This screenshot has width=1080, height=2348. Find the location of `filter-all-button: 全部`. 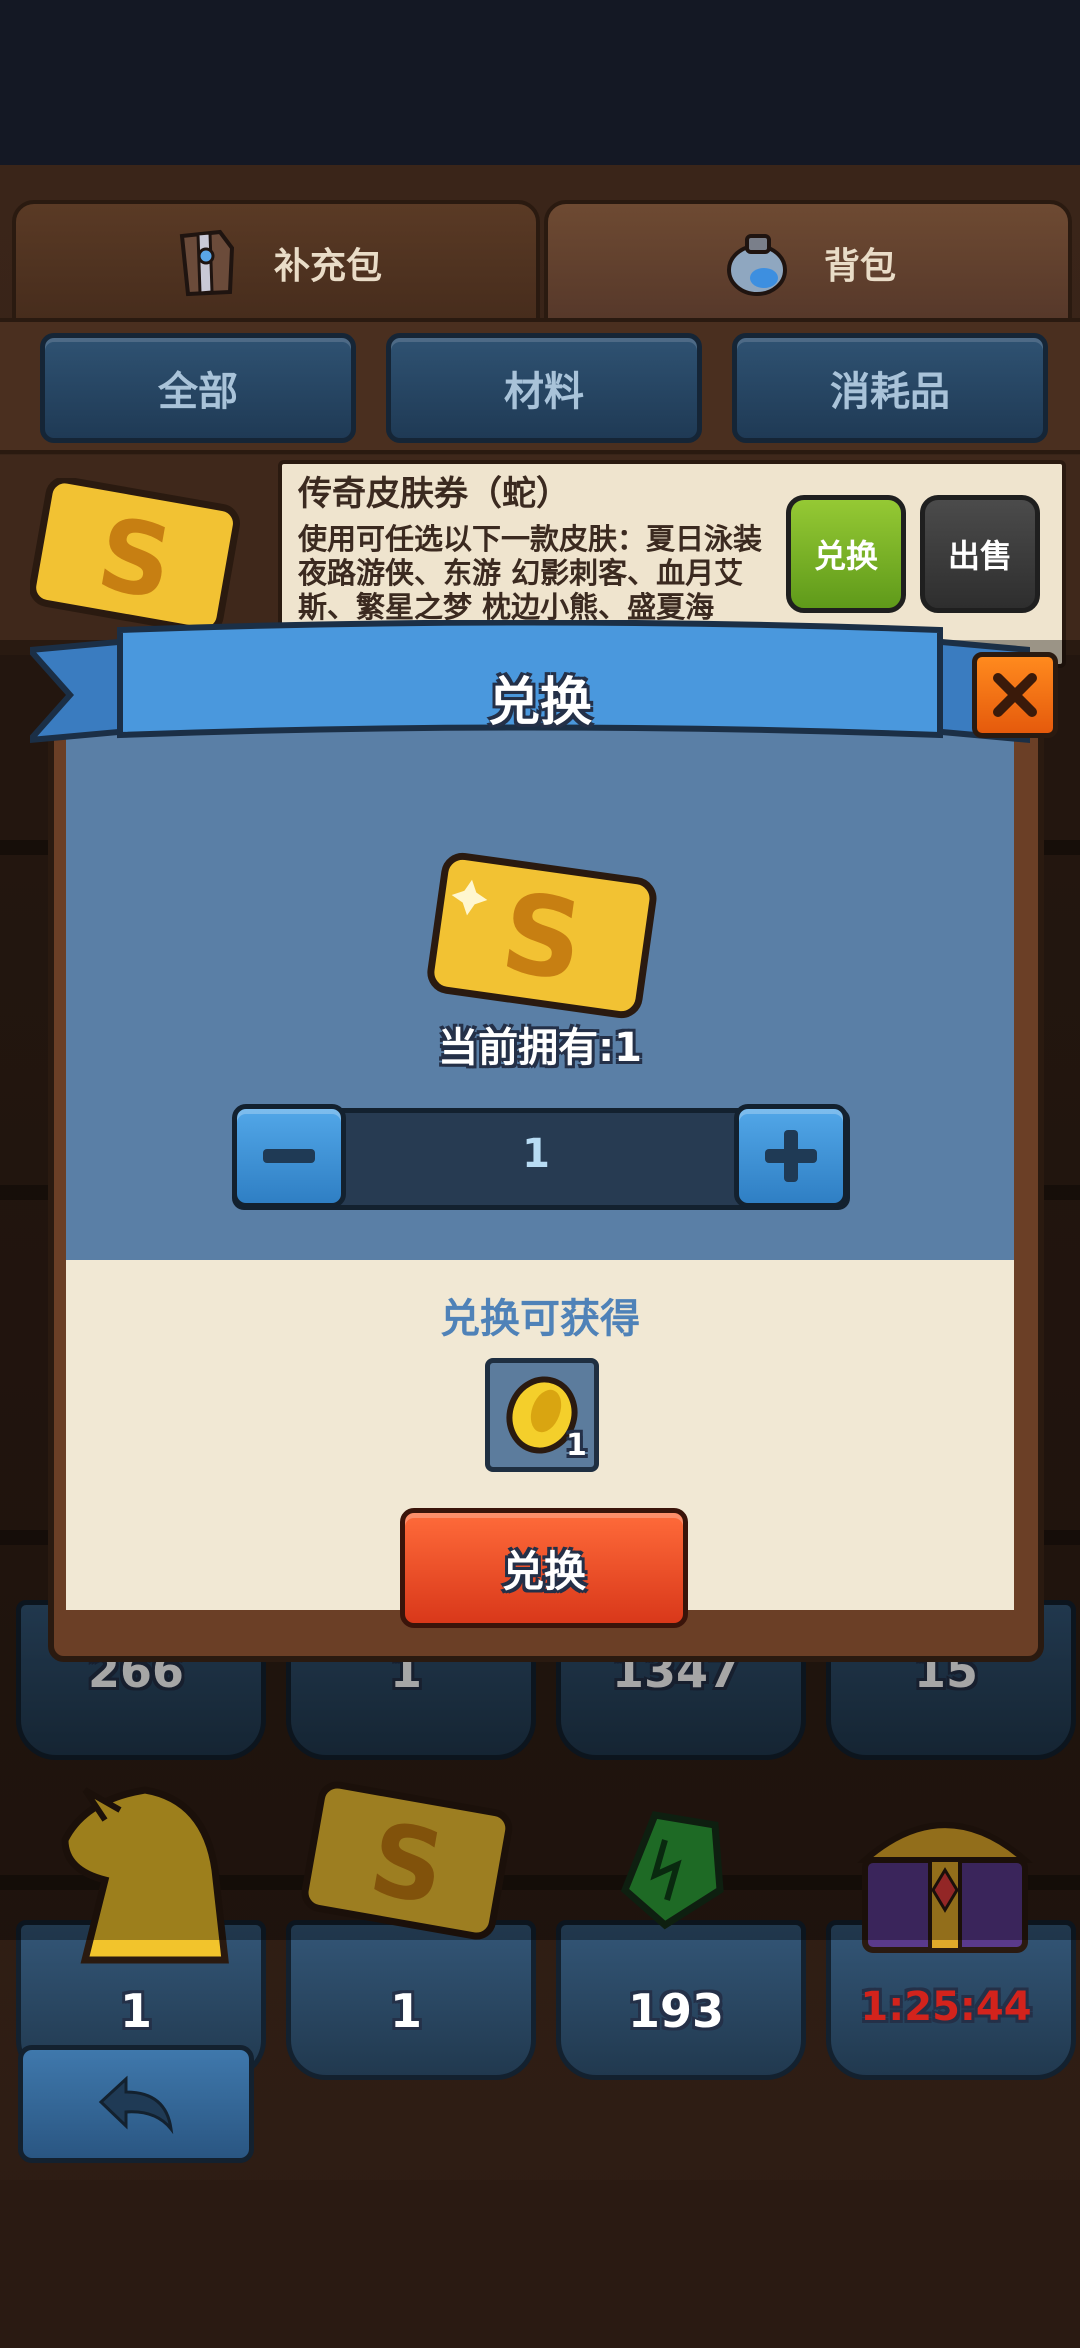

filter-all-button: 全部 is located at coordinates (198, 388).